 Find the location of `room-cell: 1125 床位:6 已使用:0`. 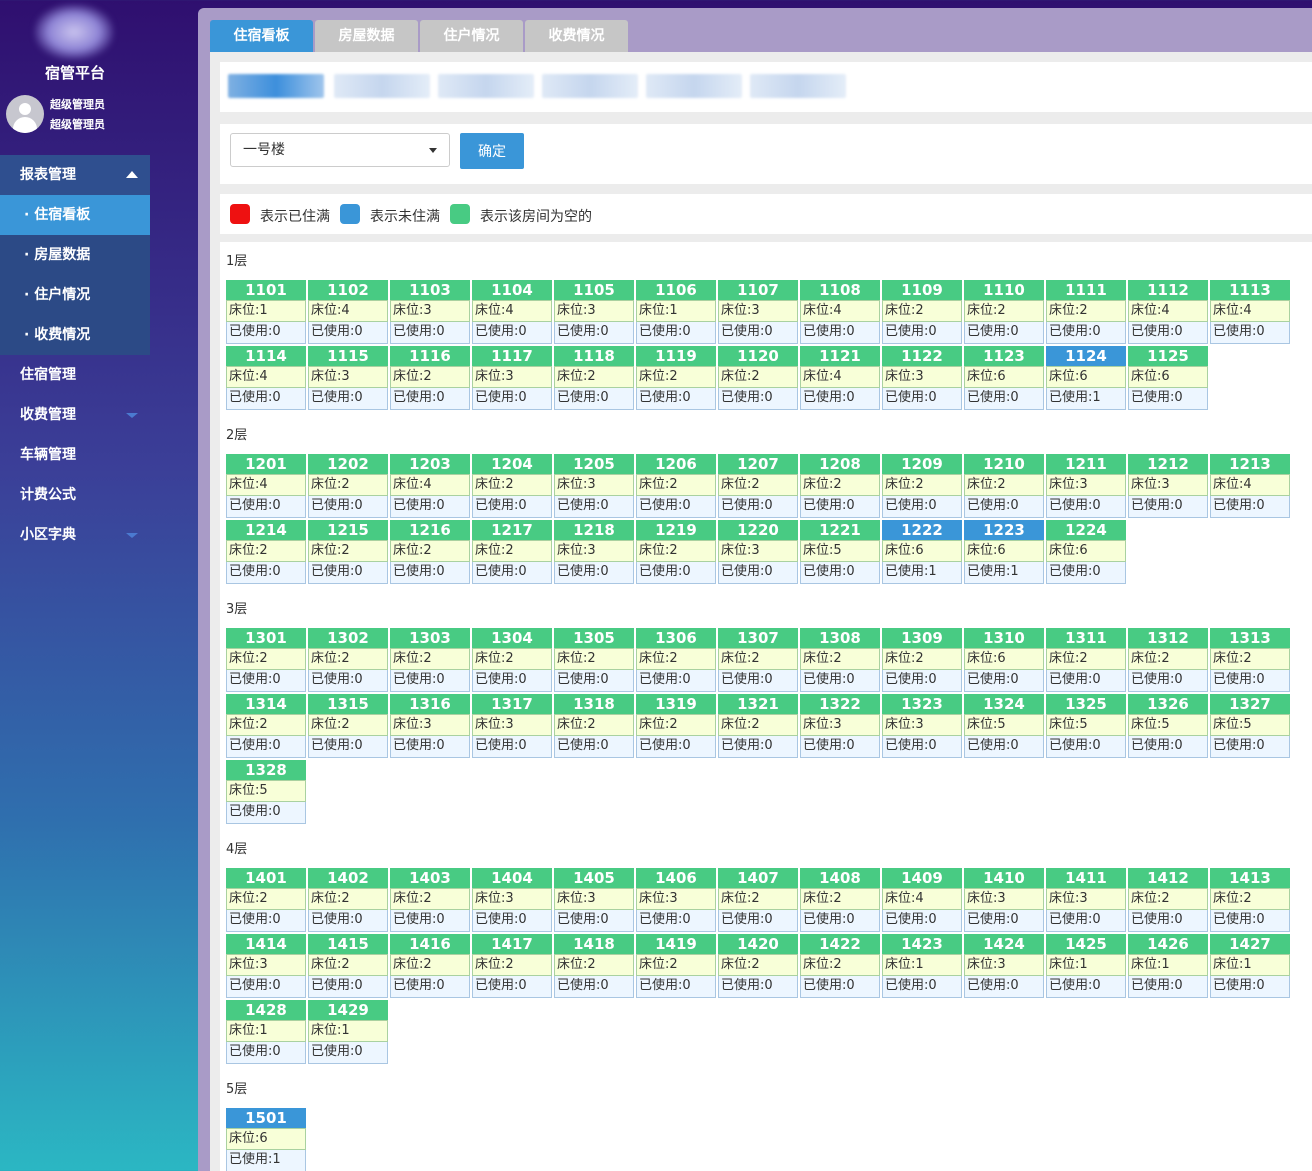

room-cell: 1125 床位:6 已使用:0 is located at coordinates (1168, 378).